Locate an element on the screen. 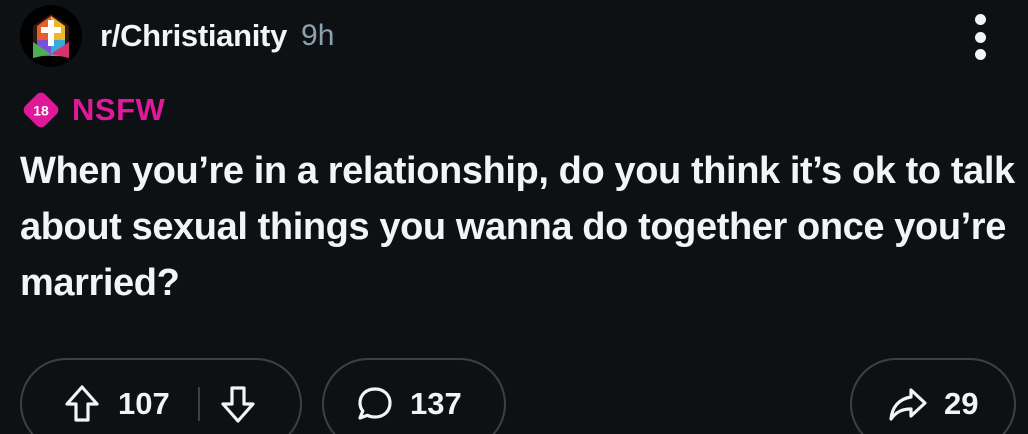 The width and height of the screenshot is (1028, 434). downvote-button is located at coordinates (238, 404).